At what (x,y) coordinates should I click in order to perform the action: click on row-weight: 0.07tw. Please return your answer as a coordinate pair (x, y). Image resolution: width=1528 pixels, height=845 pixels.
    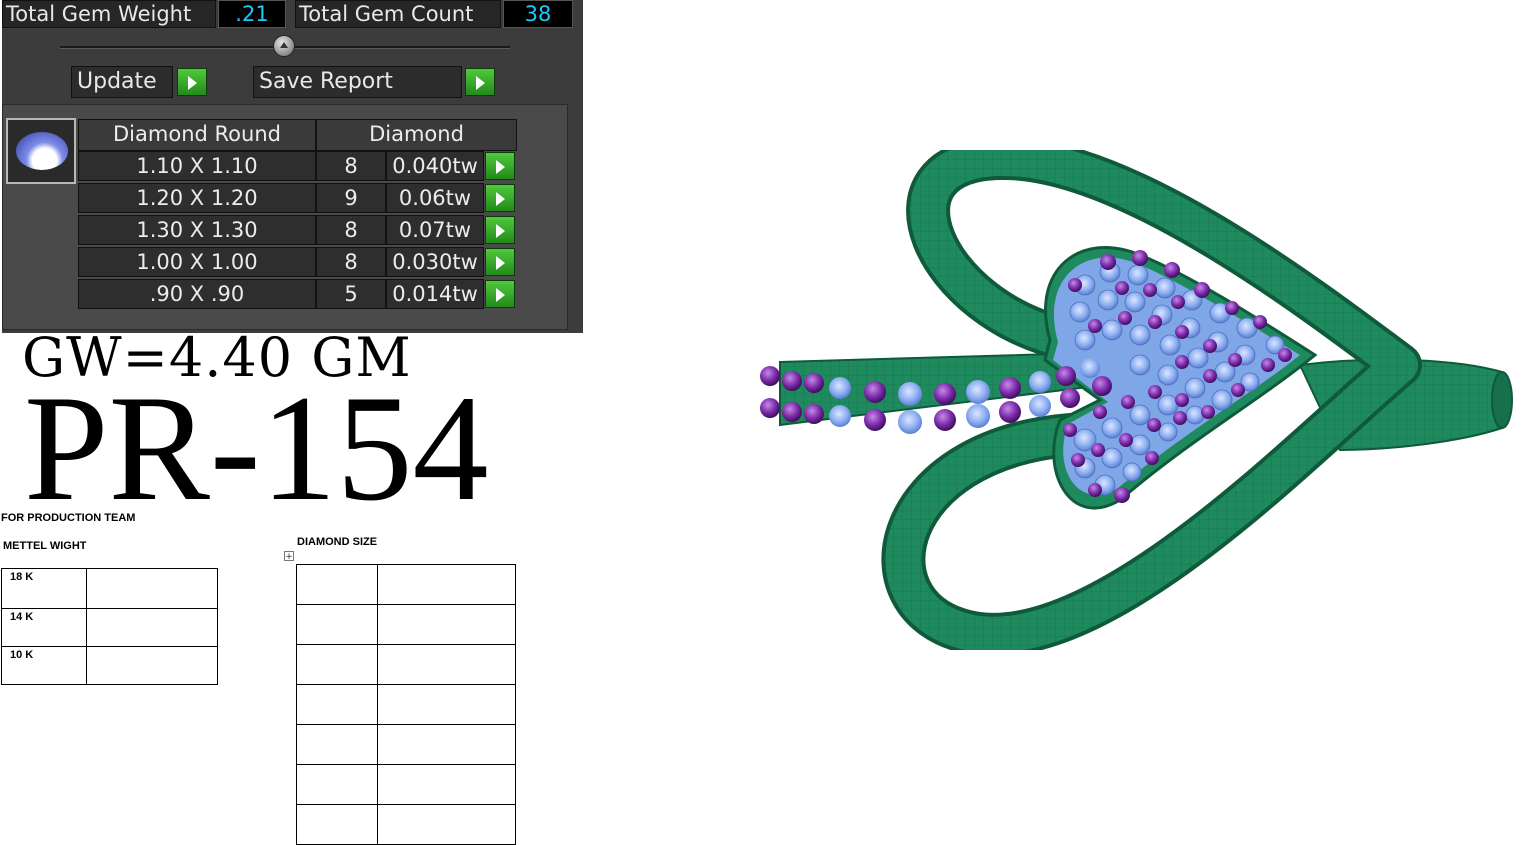
    Looking at the image, I should click on (435, 230).